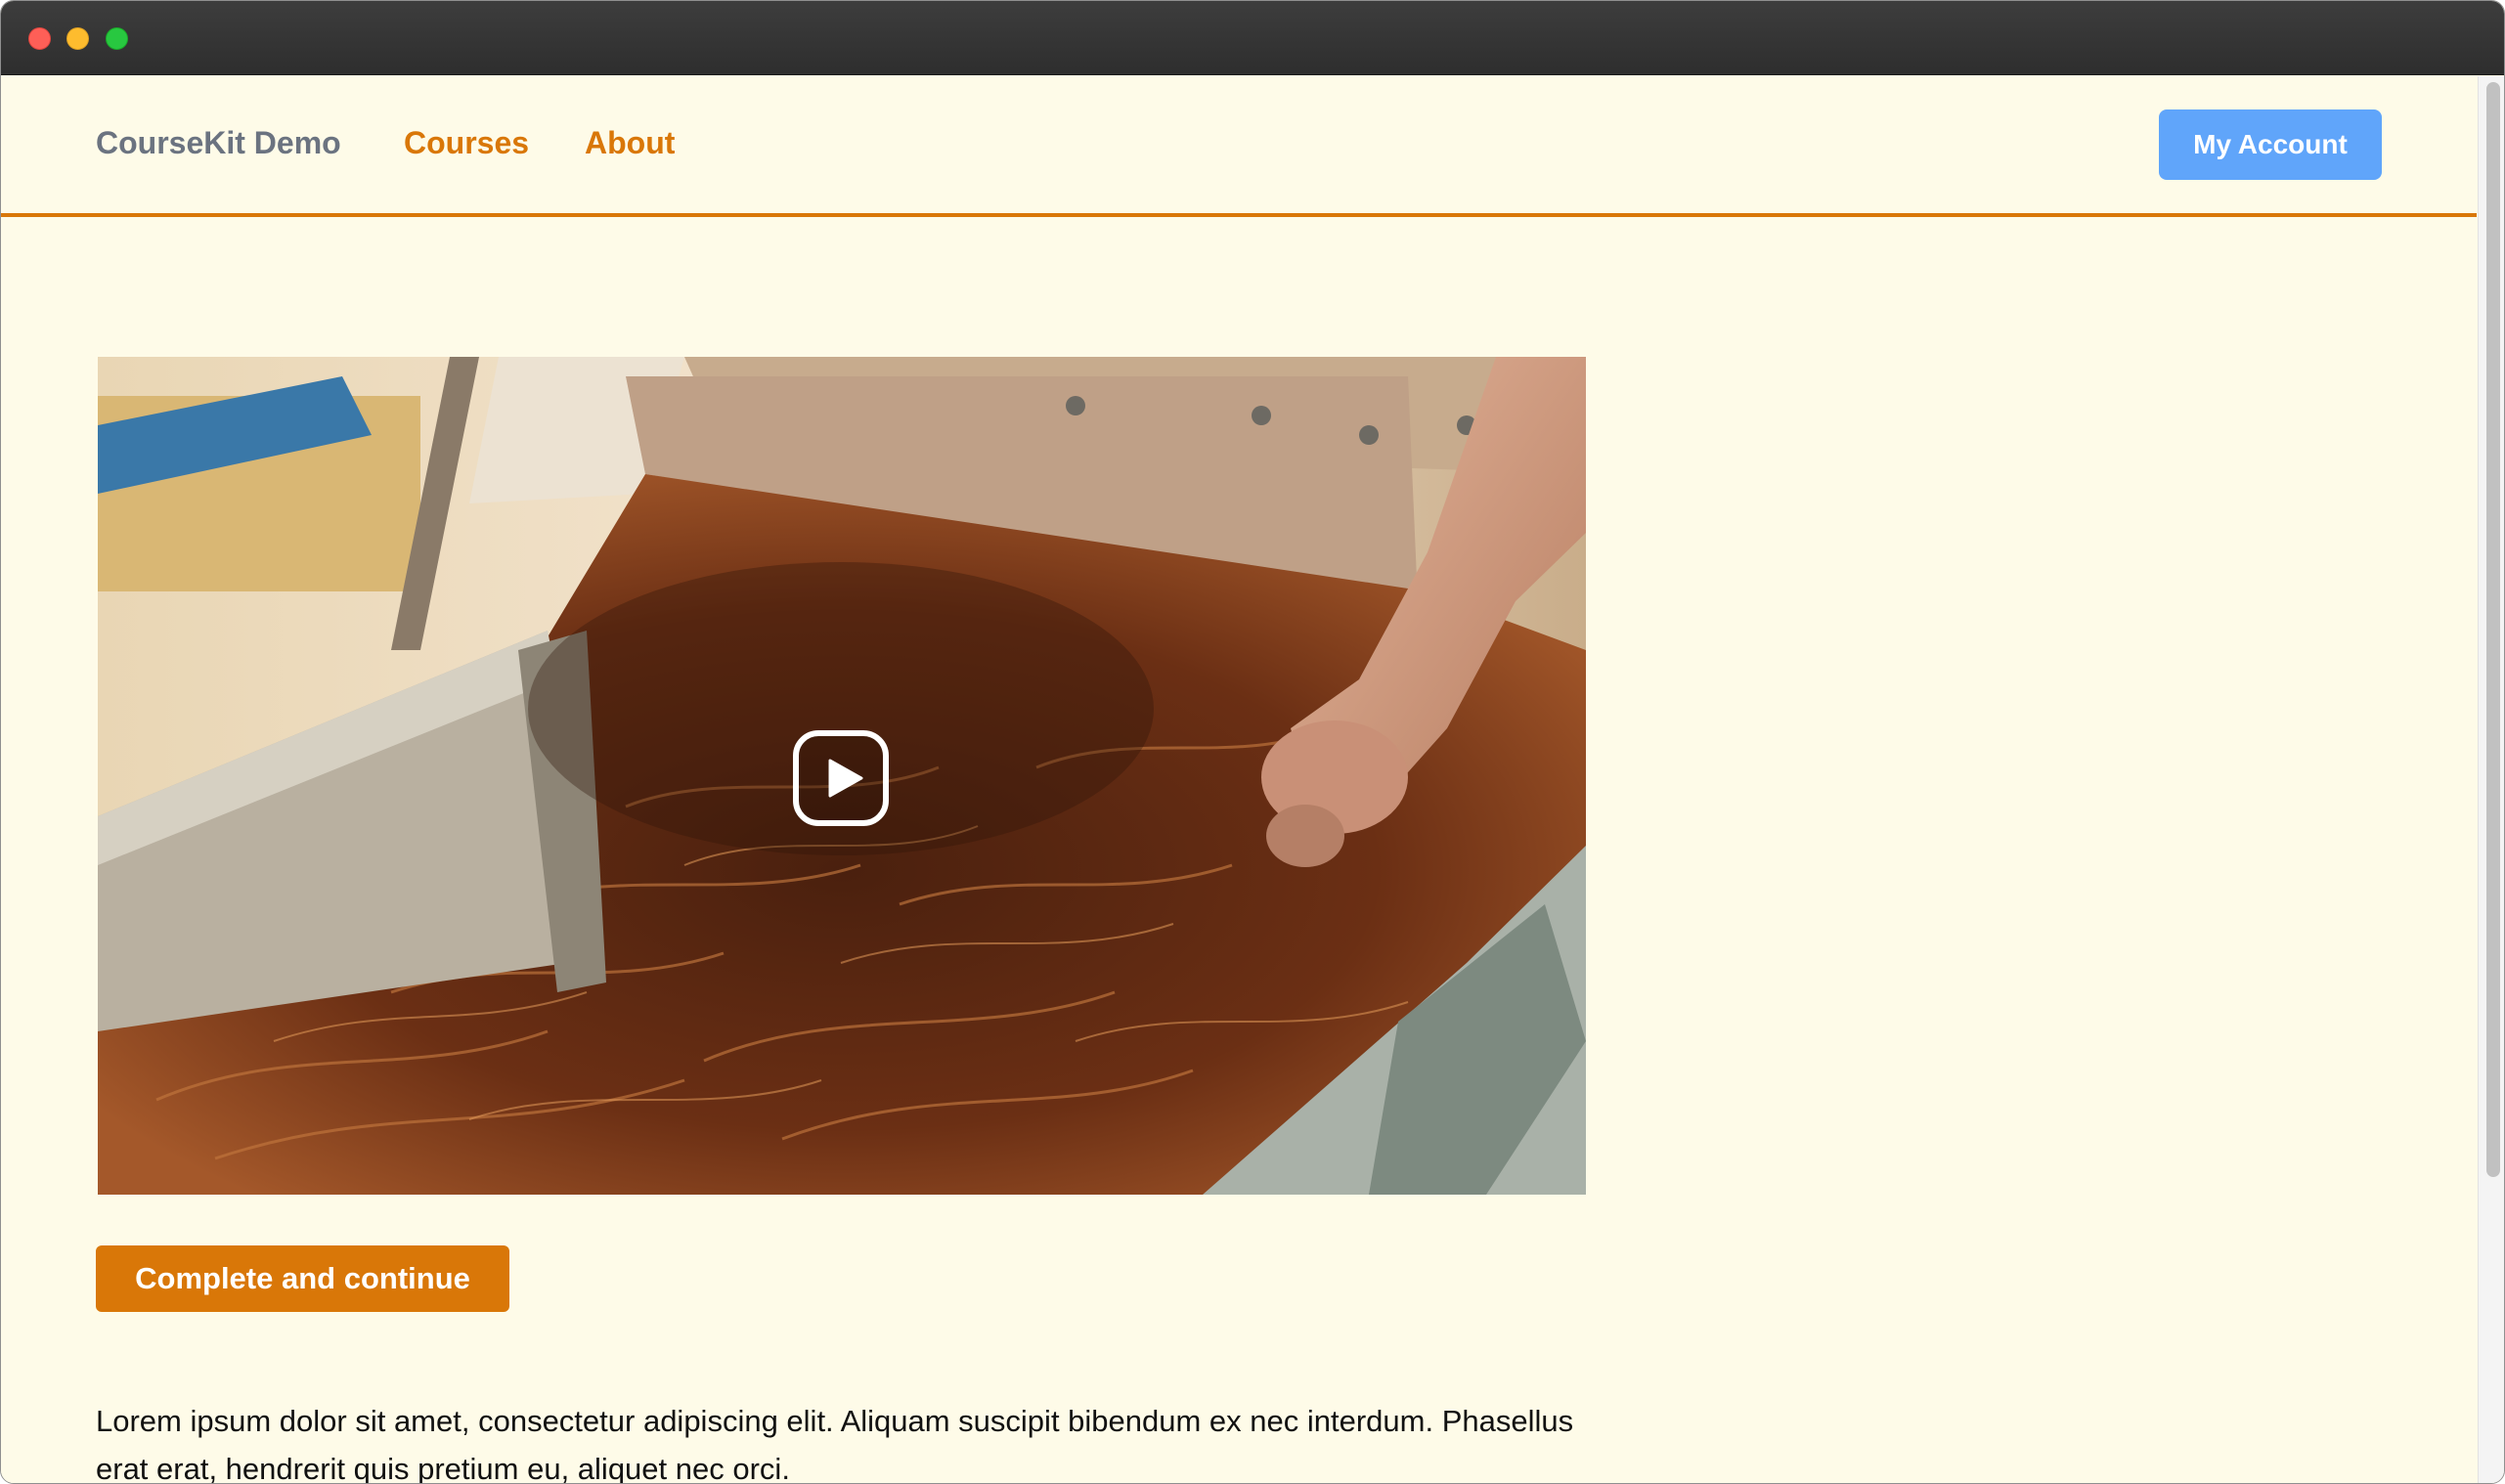 The width and height of the screenshot is (2505, 1484). What do you see at coordinates (466, 143) in the screenshot?
I see `nav-link-courses: Courses` at bounding box center [466, 143].